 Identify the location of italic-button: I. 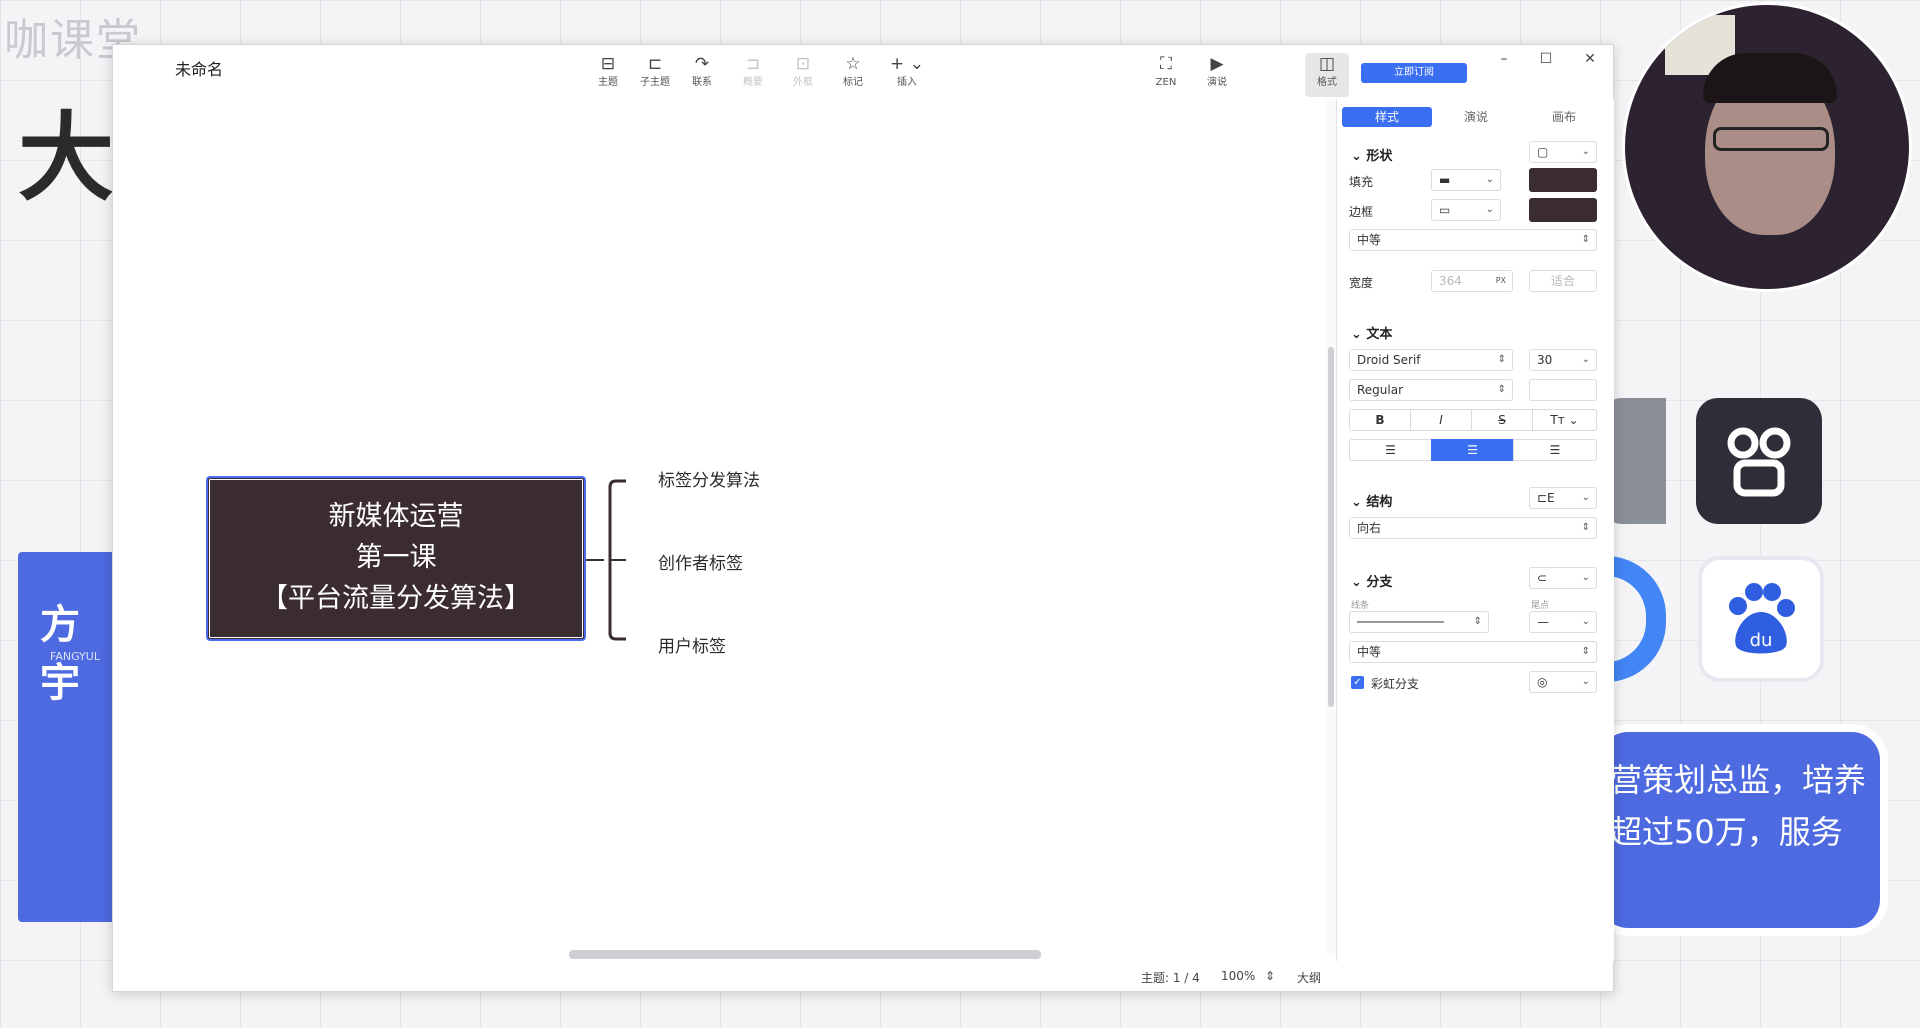
(1441, 420).